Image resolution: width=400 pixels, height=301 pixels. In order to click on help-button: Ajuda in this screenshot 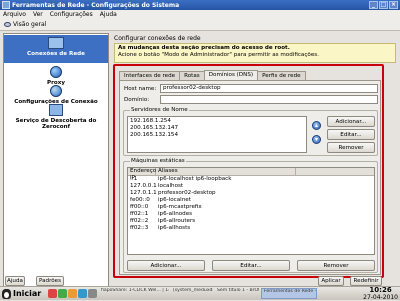, I will do `click(15, 281)`.